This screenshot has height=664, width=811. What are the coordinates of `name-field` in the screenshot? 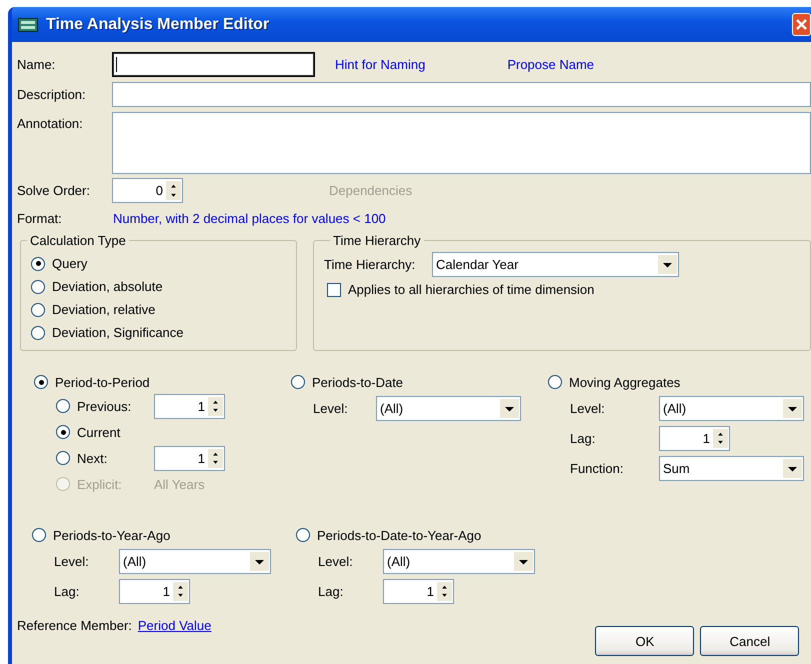 It's located at (213, 64).